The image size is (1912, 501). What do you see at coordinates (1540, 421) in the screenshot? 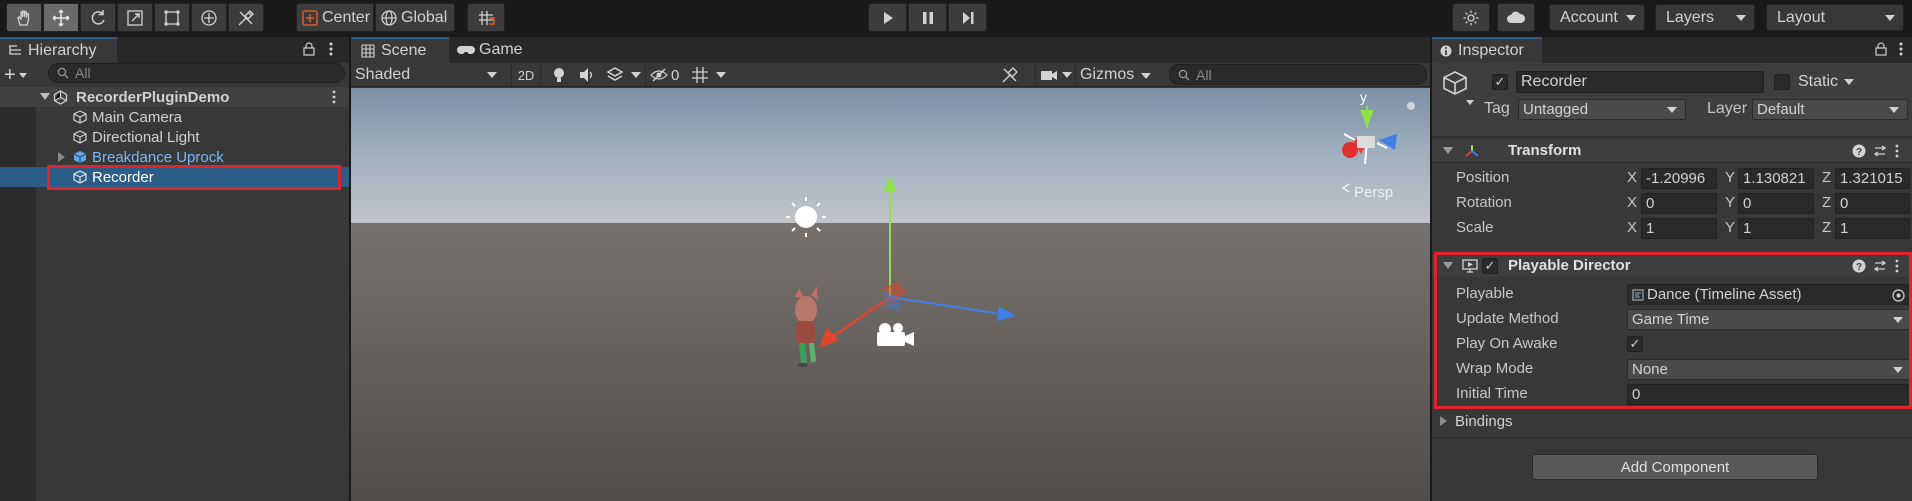
I see `bindings-foldout: Bindings` at bounding box center [1540, 421].